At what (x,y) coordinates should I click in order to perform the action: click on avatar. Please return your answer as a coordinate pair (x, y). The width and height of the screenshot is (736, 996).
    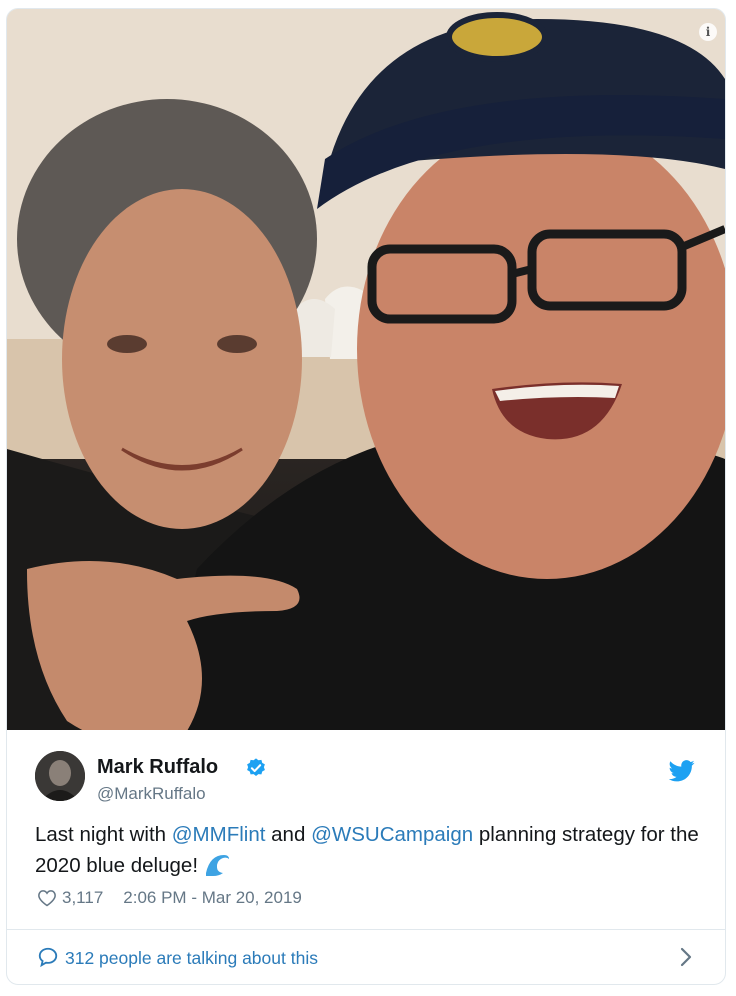
    Looking at the image, I should click on (60, 776).